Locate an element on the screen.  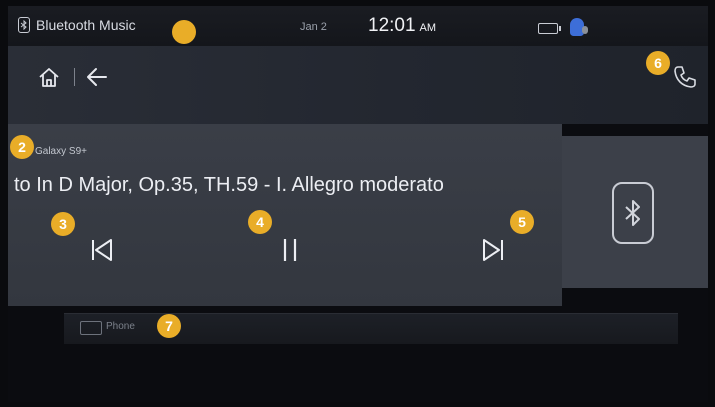
annotation-marker: 3 is located at coordinates (63, 224).